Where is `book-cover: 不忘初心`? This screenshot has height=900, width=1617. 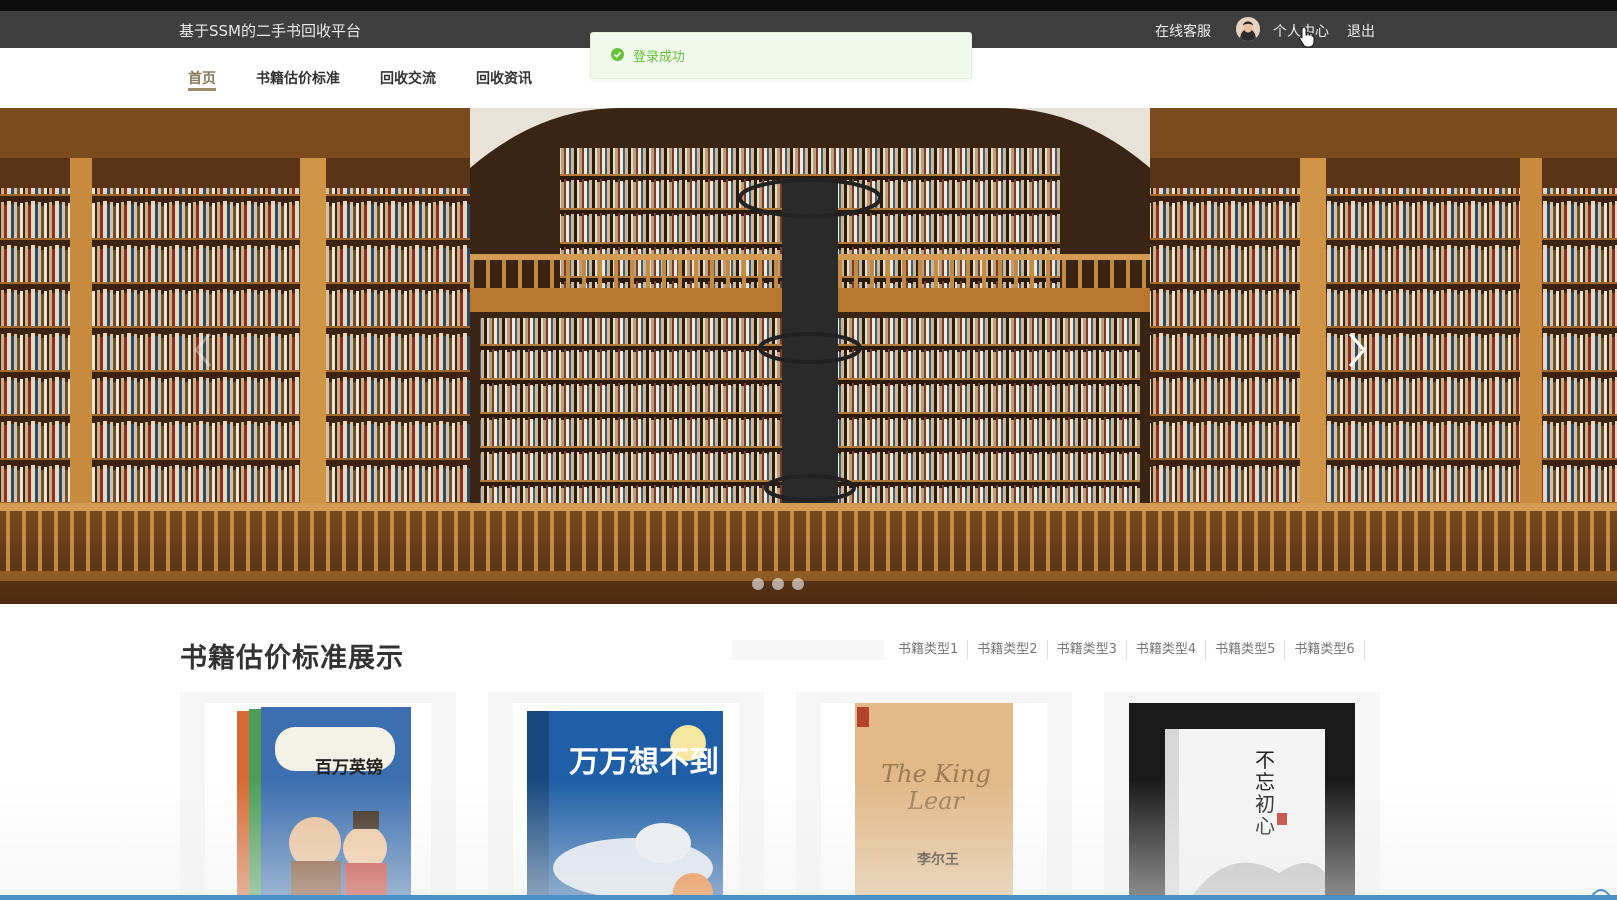 book-cover: 不忘初心 is located at coordinates (1242, 801).